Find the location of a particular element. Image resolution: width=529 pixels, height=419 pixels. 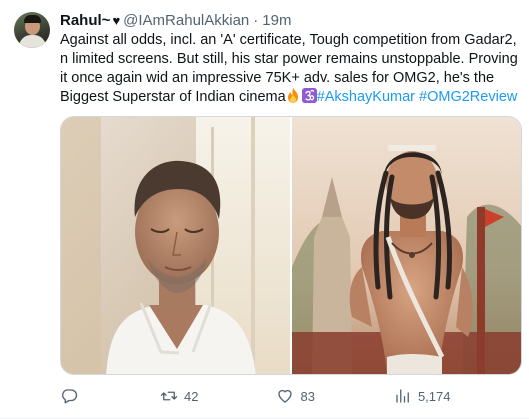

tweet-timestamp: 19m is located at coordinates (276, 20).